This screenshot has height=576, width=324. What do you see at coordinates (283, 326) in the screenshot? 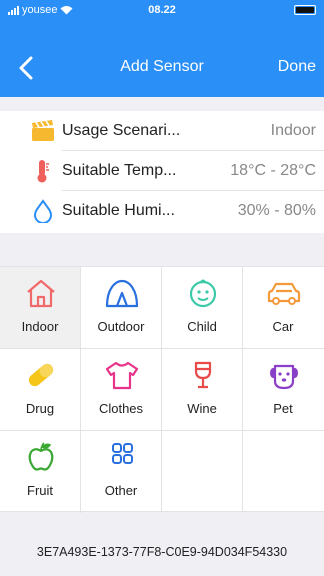
I see `scenario-label: Car` at bounding box center [283, 326].